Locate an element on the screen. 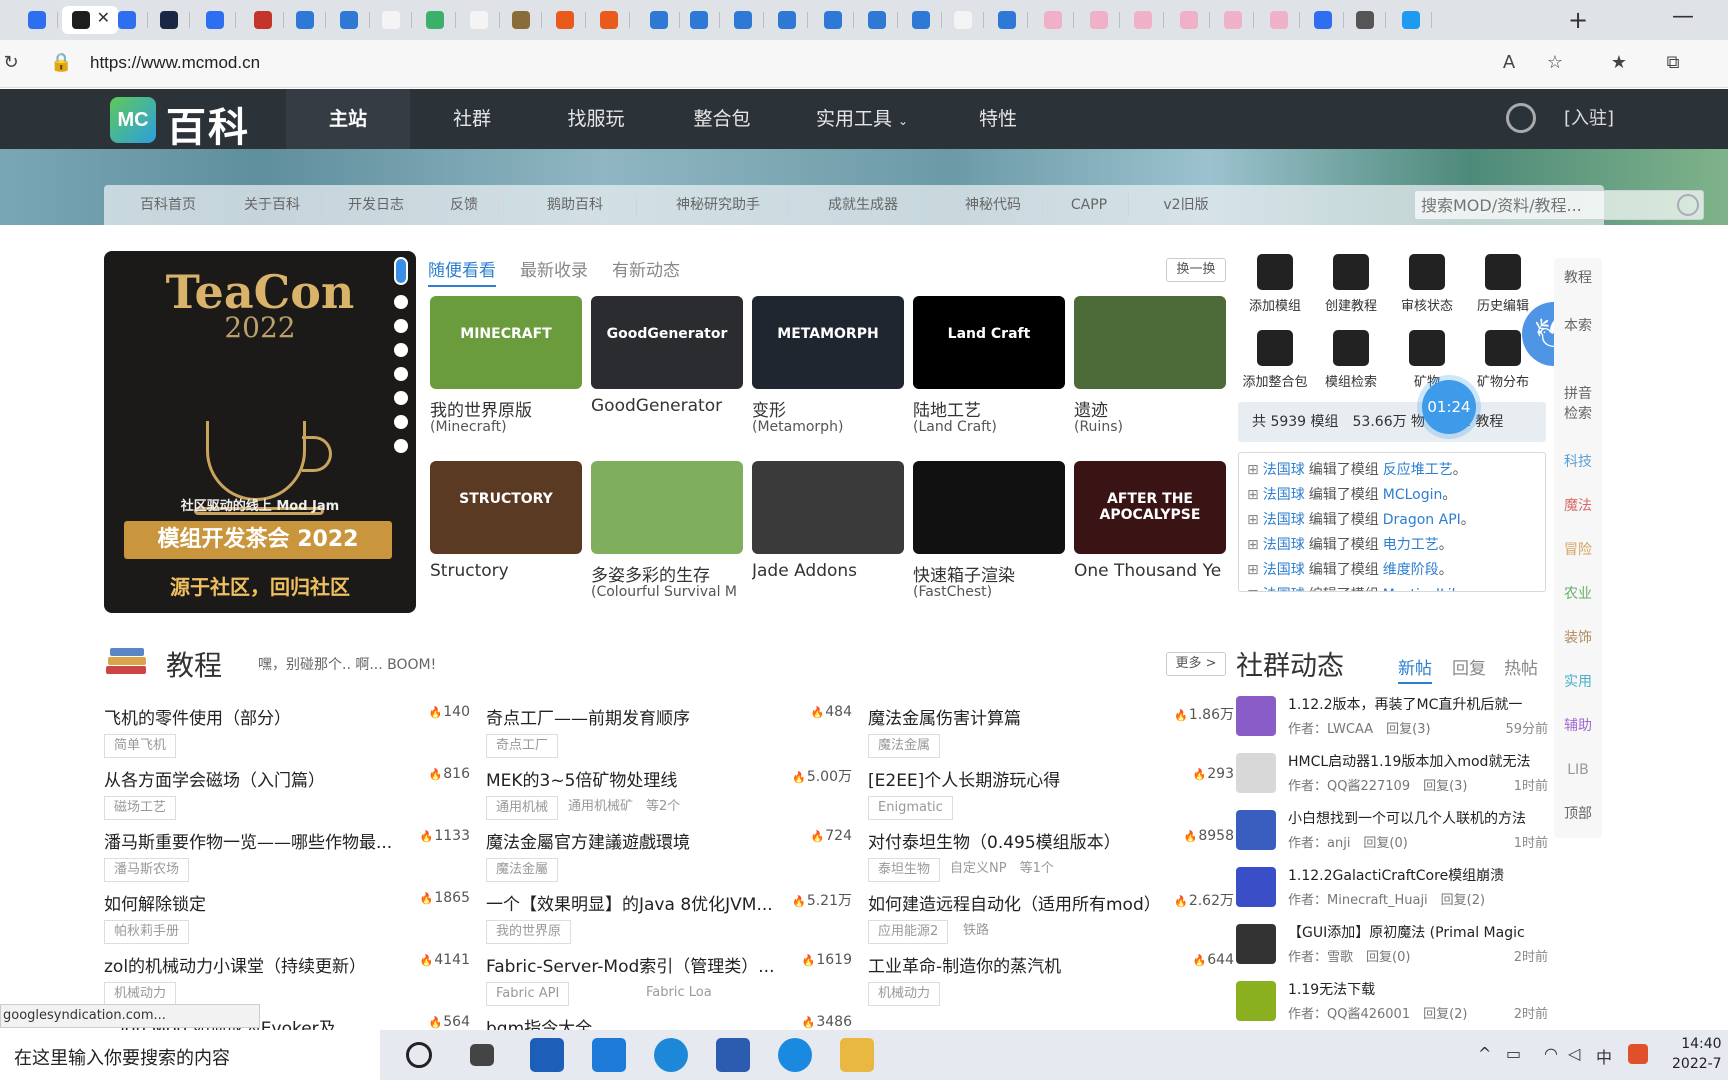 This screenshot has width=1728, height=1080. taskbar-search: 在这里输入你要搜索的内容 is located at coordinates (190, 1055).